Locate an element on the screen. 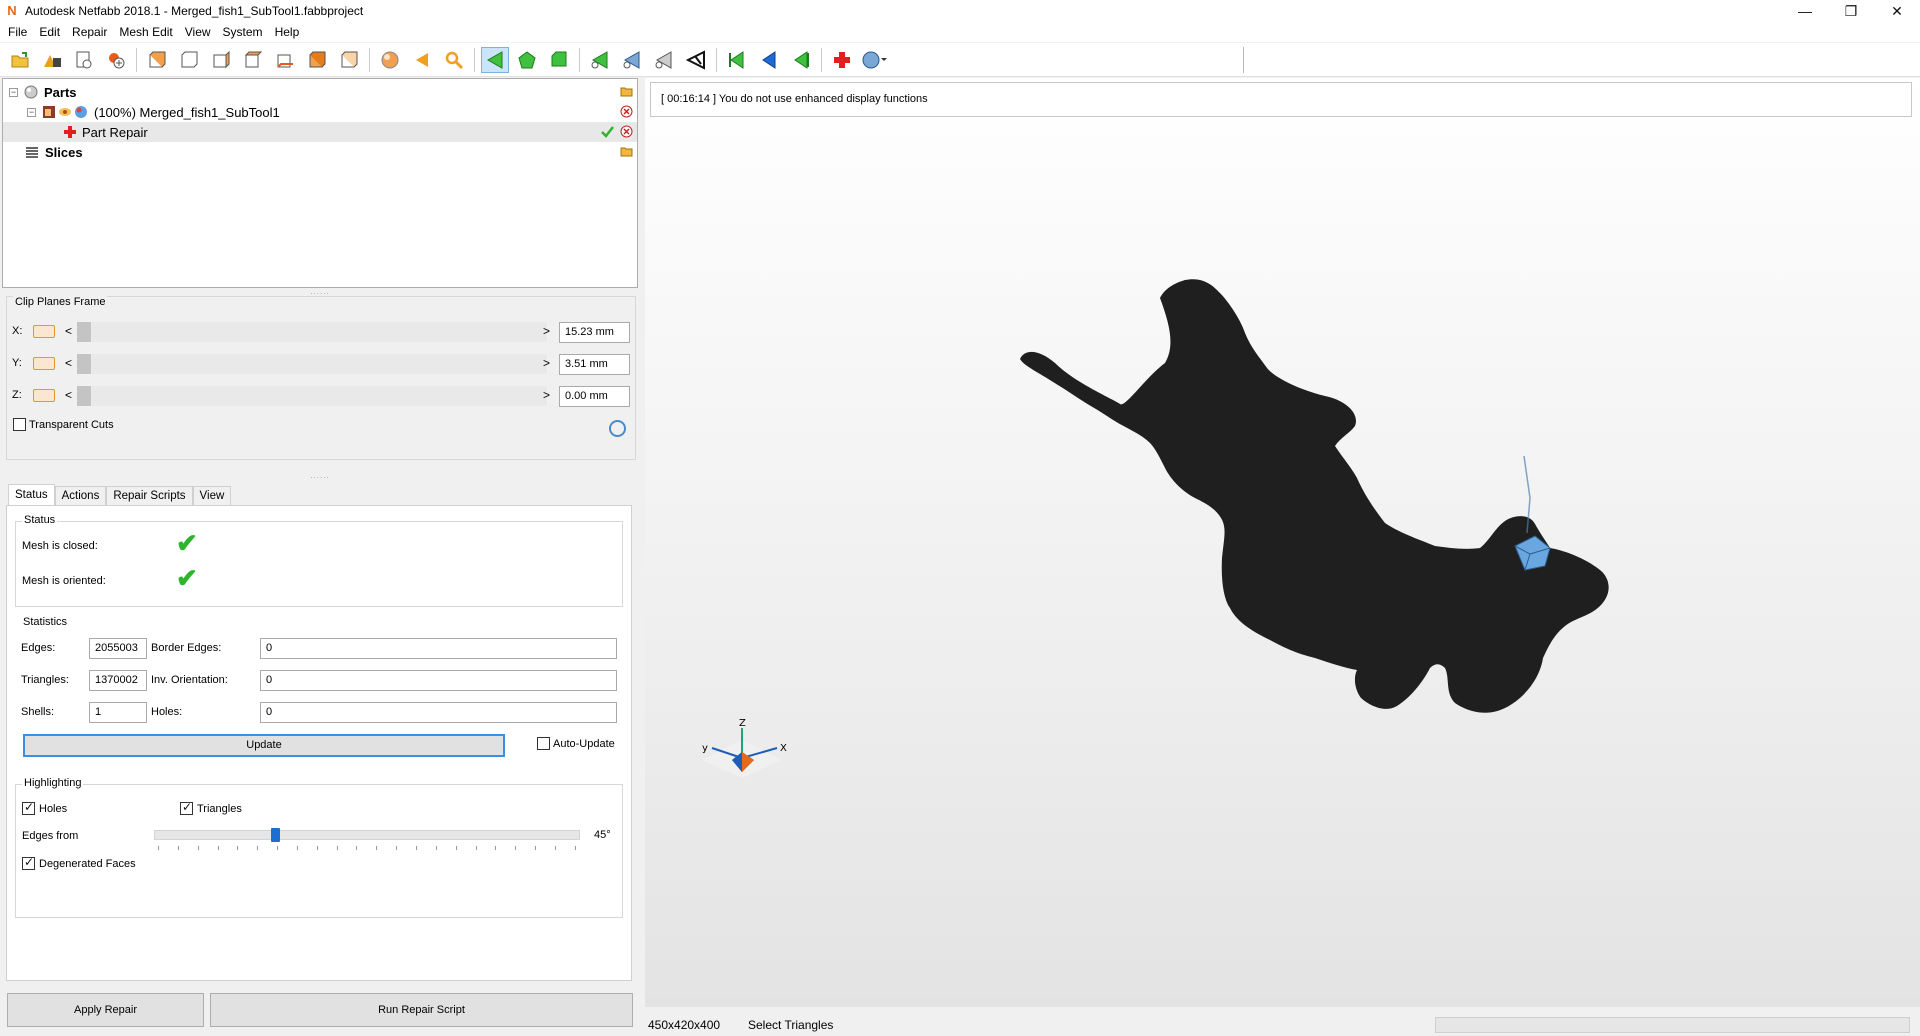  clip-value-field: 0.00 mm is located at coordinates (594, 396).